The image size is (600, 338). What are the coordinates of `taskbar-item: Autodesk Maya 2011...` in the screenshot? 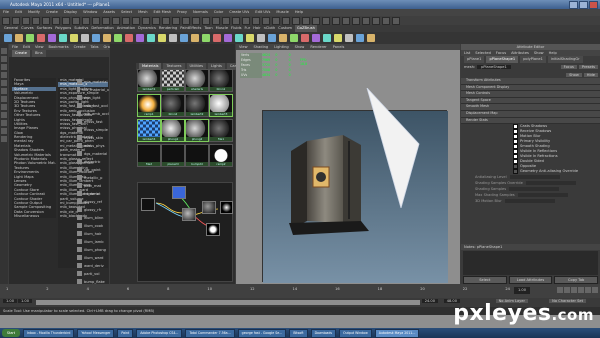 It's located at (397, 333).